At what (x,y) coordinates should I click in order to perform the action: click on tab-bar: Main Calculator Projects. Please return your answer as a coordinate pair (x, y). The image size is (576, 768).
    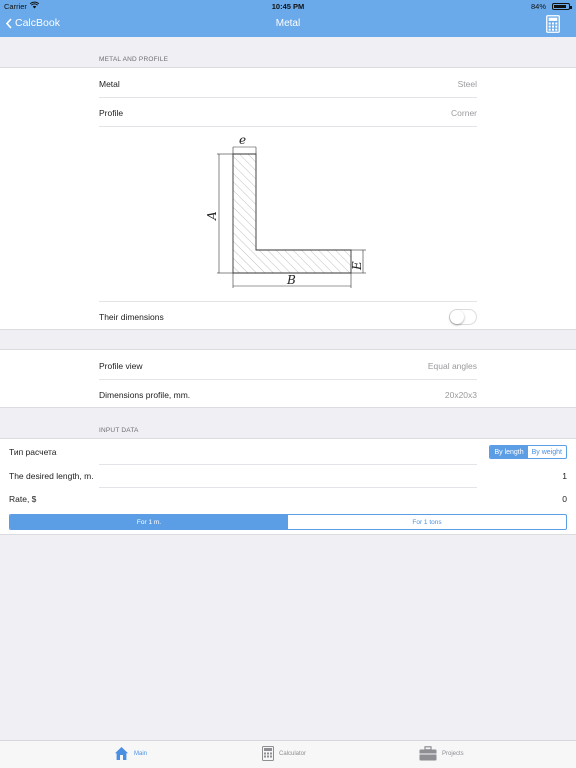
    Looking at the image, I should click on (288, 754).